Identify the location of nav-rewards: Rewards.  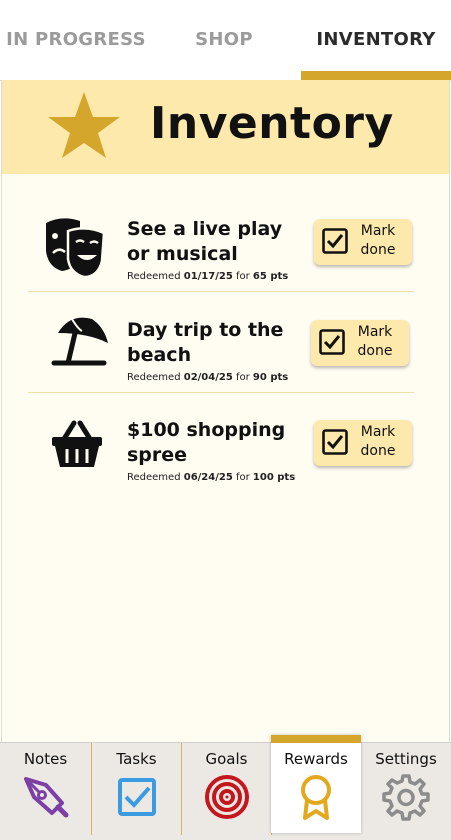
(316, 784).